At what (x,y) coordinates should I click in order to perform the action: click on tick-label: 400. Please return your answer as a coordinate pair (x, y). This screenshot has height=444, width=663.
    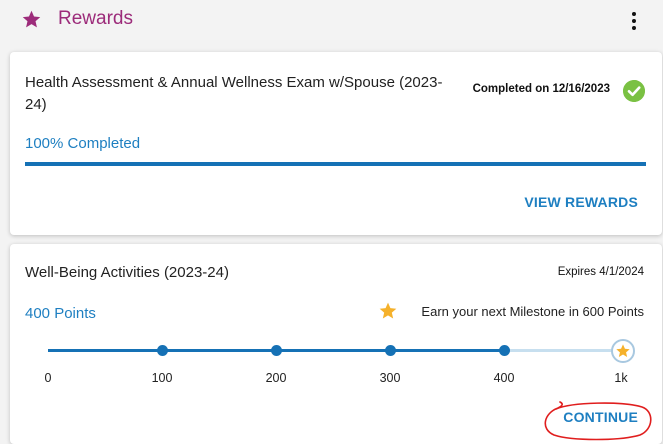
    Looking at the image, I should click on (504, 378).